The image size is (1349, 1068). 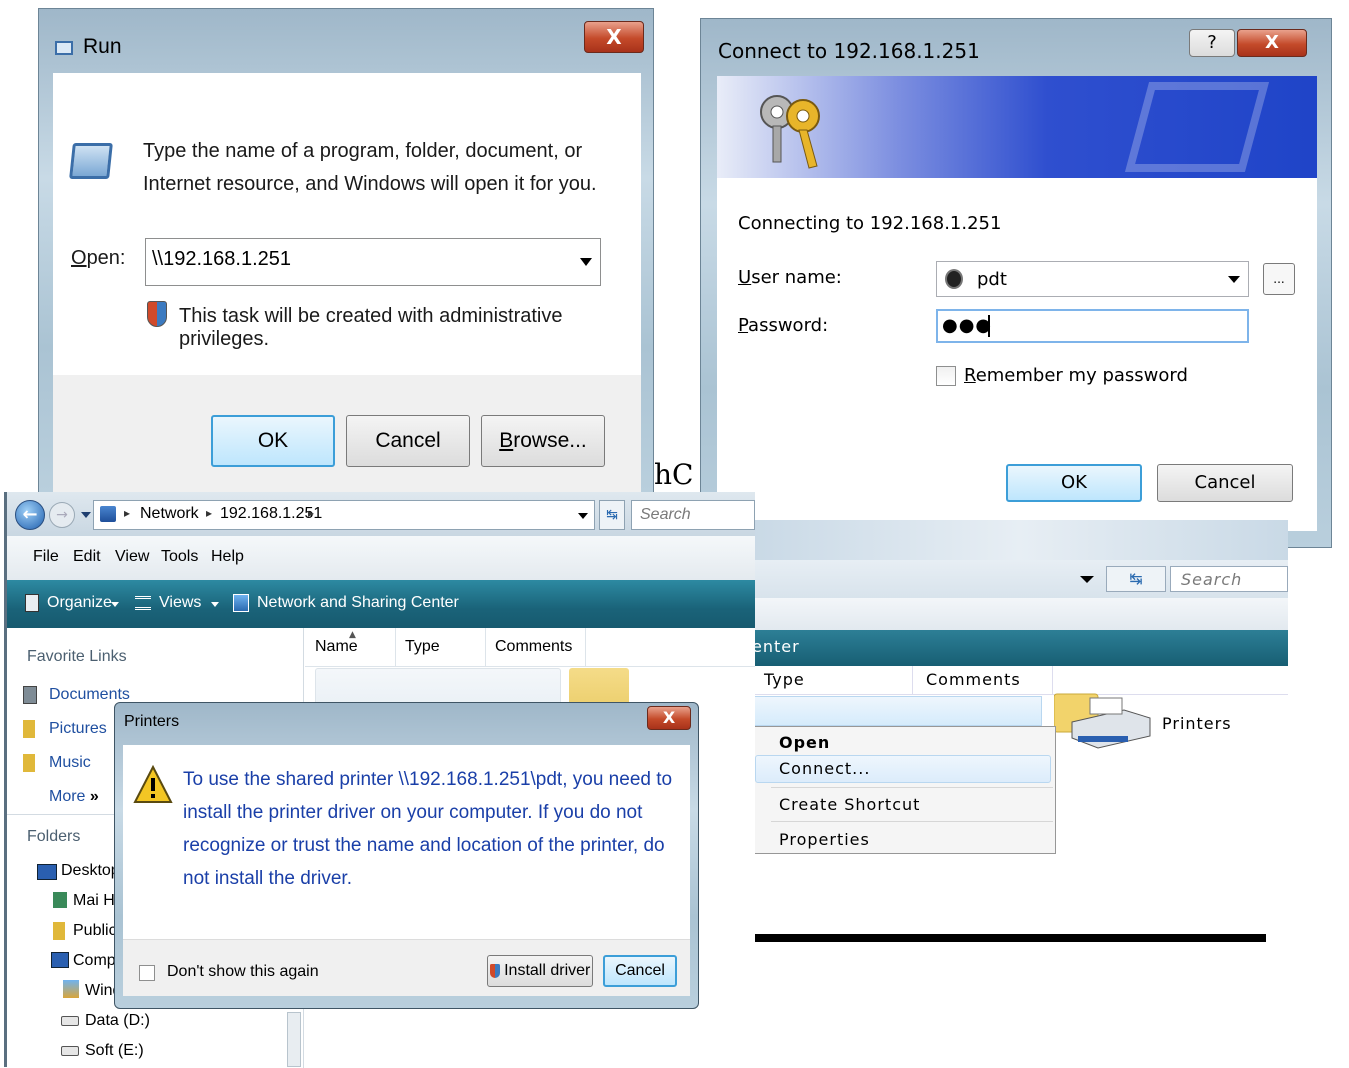 I want to click on network-center-button: Network and Sharing Center, so click(x=358, y=603).